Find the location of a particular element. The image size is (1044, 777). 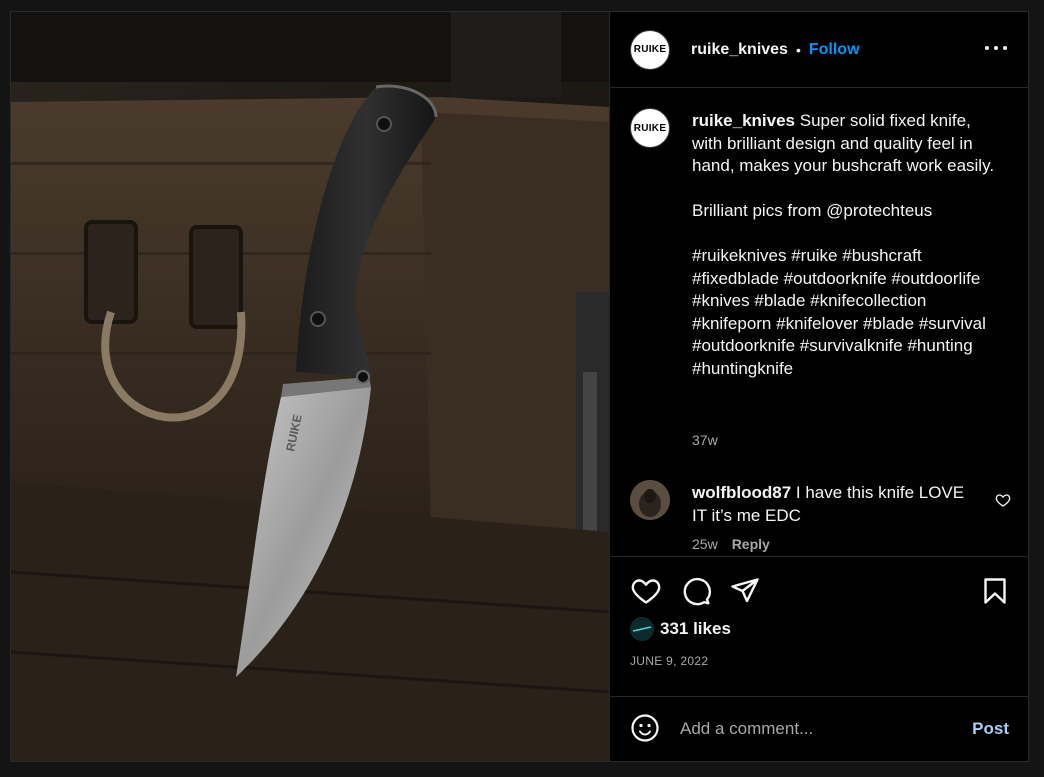

comment-timestamp: 25w is located at coordinates (705, 544).